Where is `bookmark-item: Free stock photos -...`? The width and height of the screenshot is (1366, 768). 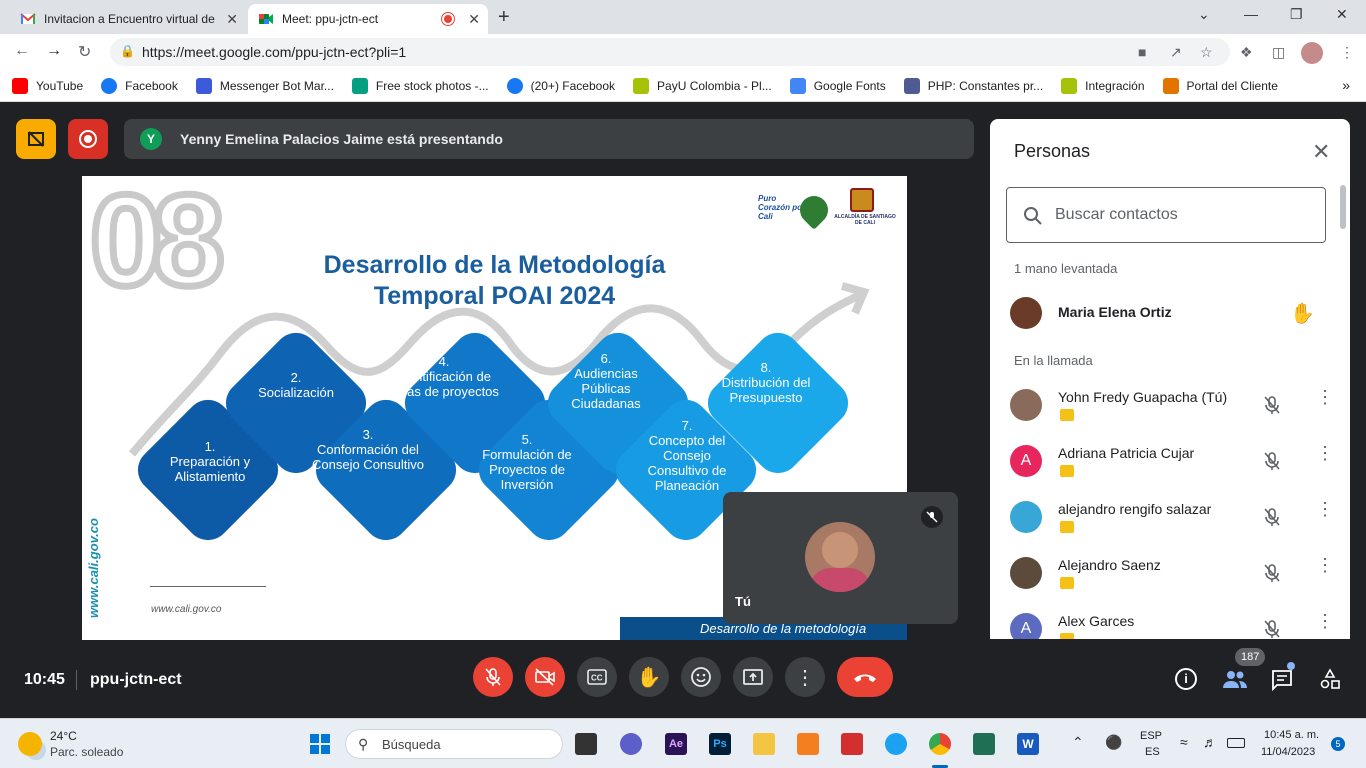 bookmark-item: Free stock photos -... is located at coordinates (420, 85).